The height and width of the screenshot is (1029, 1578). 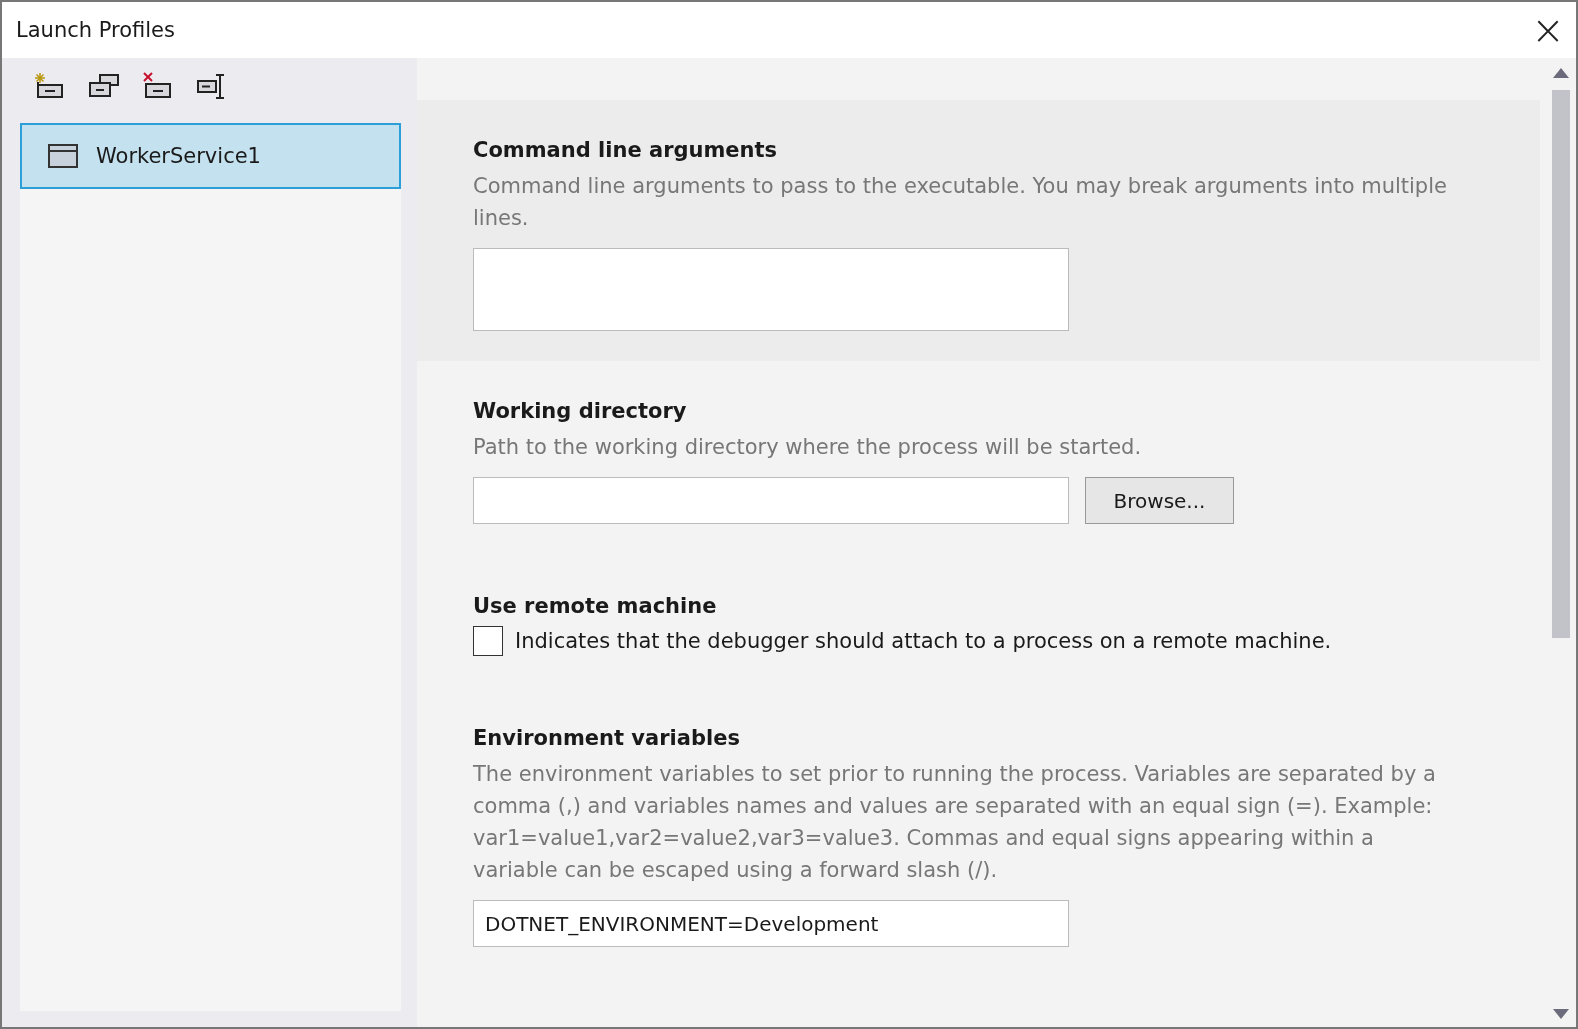 What do you see at coordinates (607, 738) in the screenshot?
I see `section-title: Environment variables` at bounding box center [607, 738].